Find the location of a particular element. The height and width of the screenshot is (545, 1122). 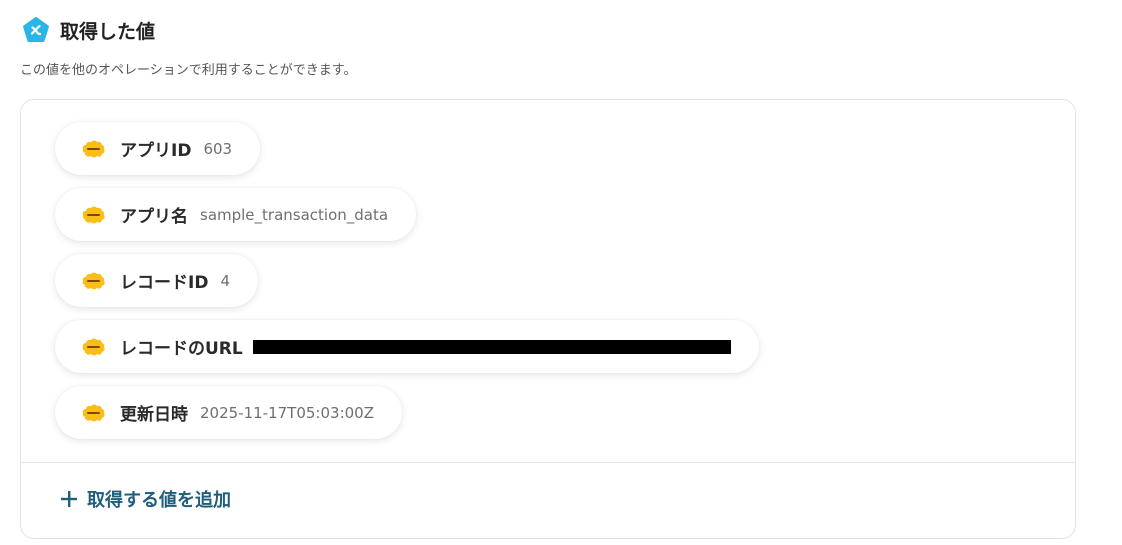

value-chip-record-url: レコードのURL is located at coordinates (407, 346).